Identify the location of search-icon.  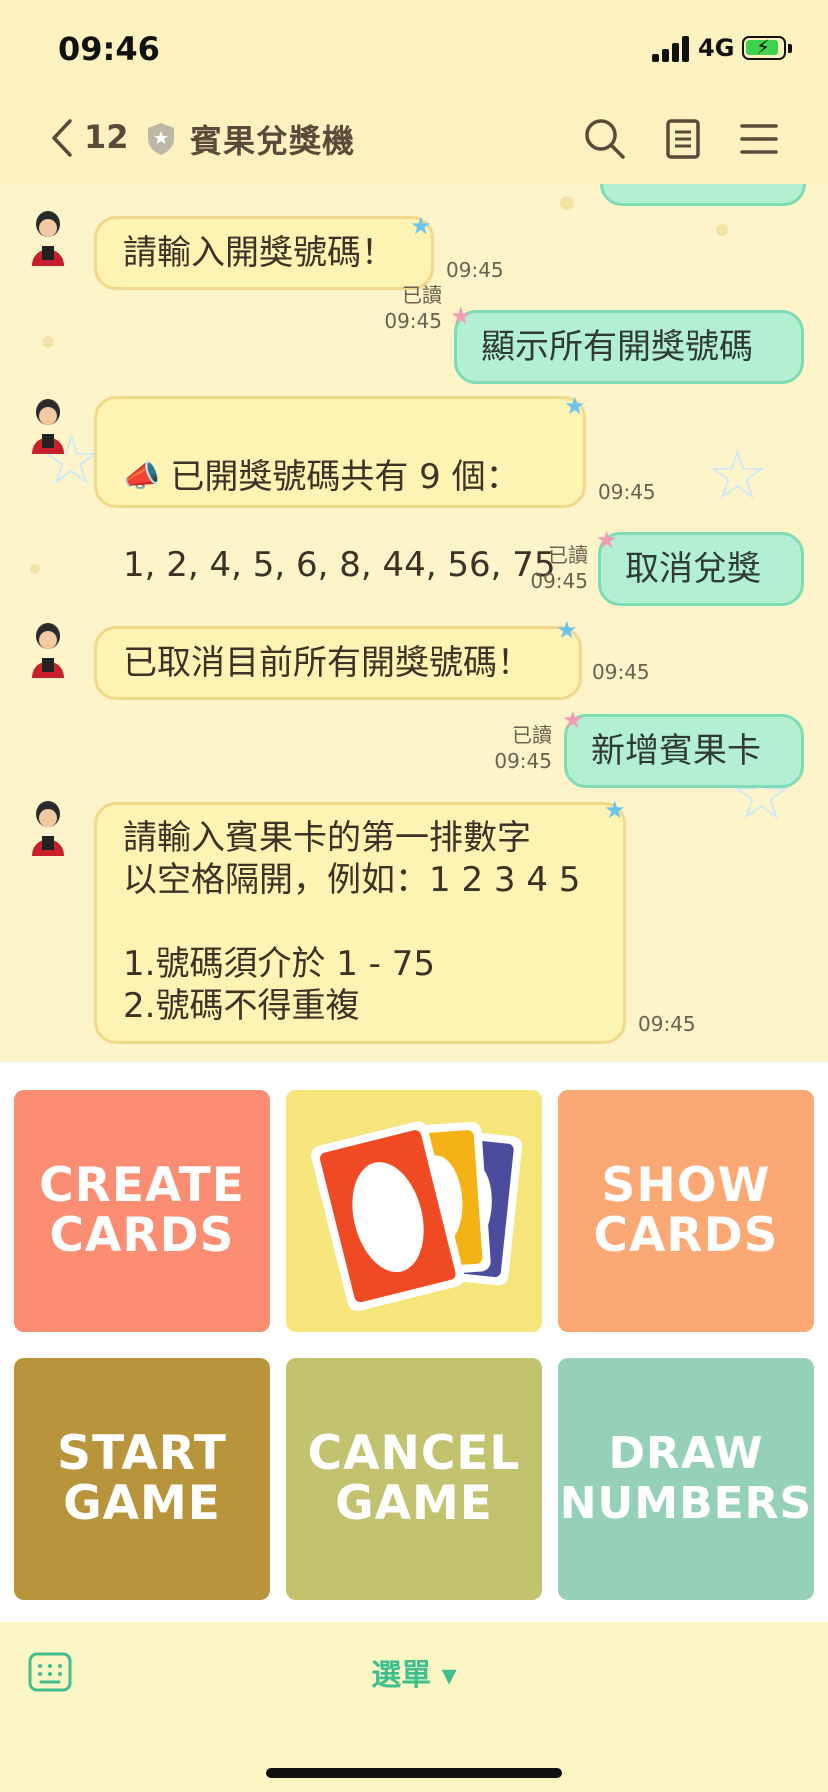
(605, 139).